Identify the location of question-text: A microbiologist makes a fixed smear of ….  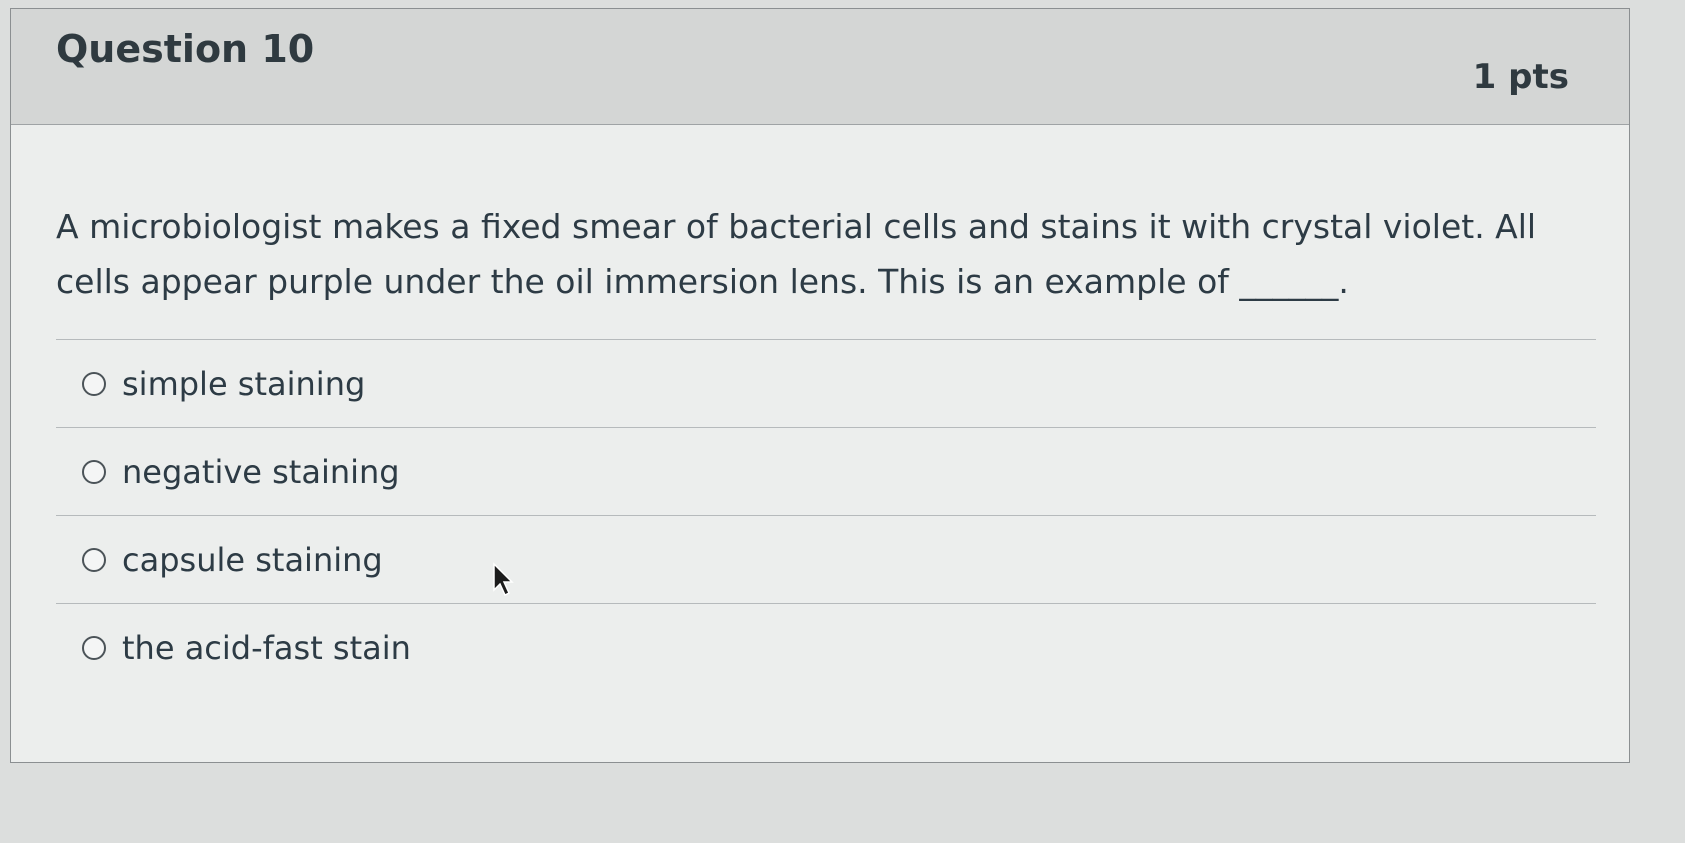
(796, 254).